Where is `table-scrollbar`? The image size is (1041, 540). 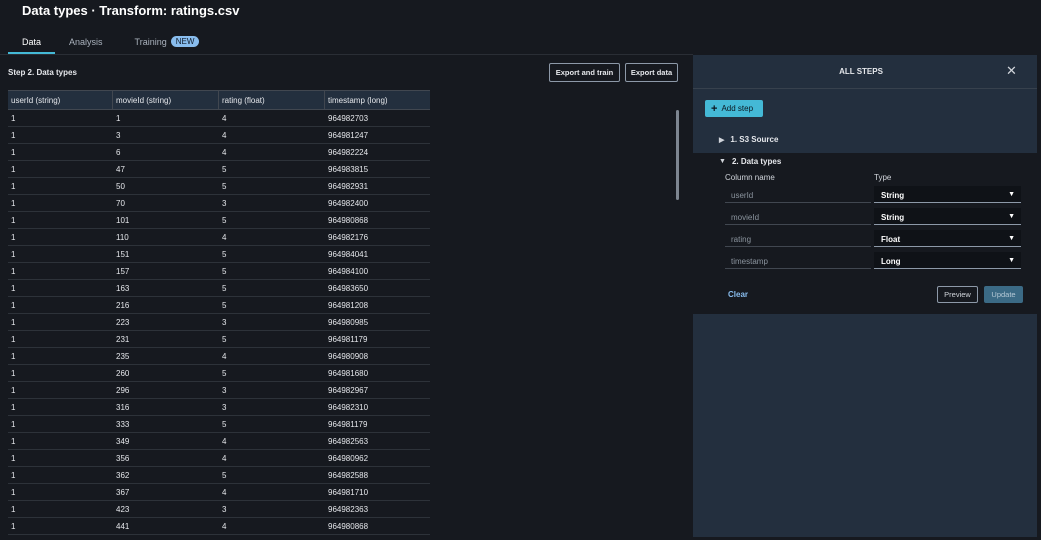
table-scrollbar is located at coordinates (677, 155).